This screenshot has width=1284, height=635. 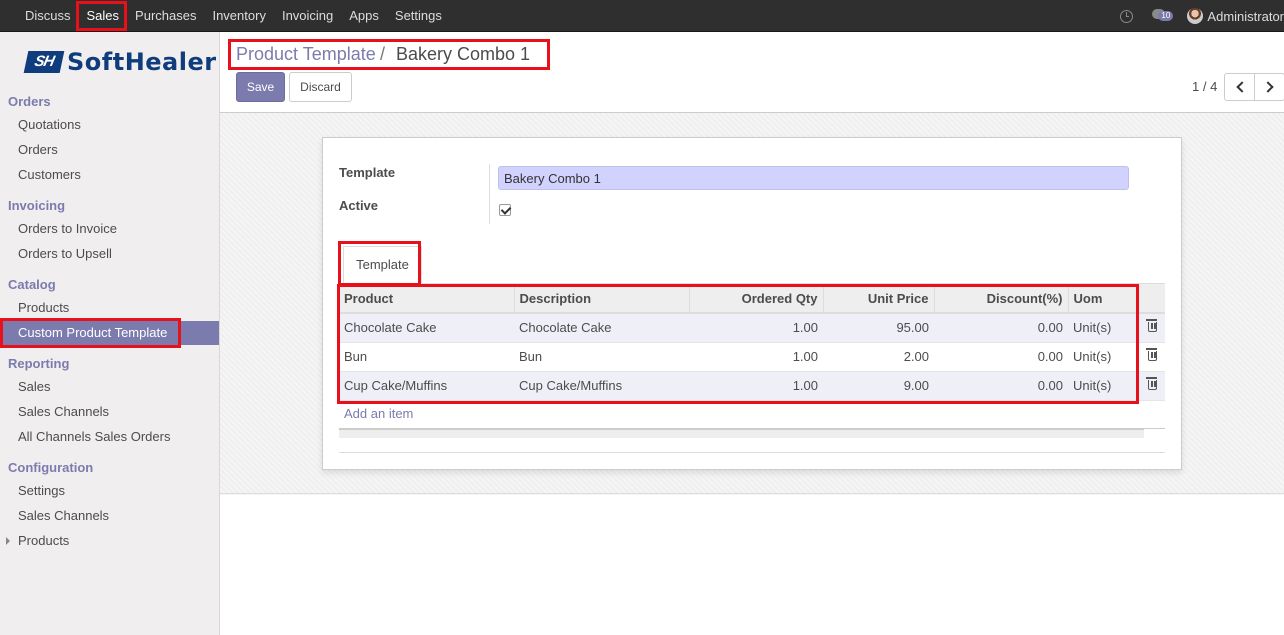 I want to click on cell-product: Cup Cake/Muffins, so click(x=426, y=386).